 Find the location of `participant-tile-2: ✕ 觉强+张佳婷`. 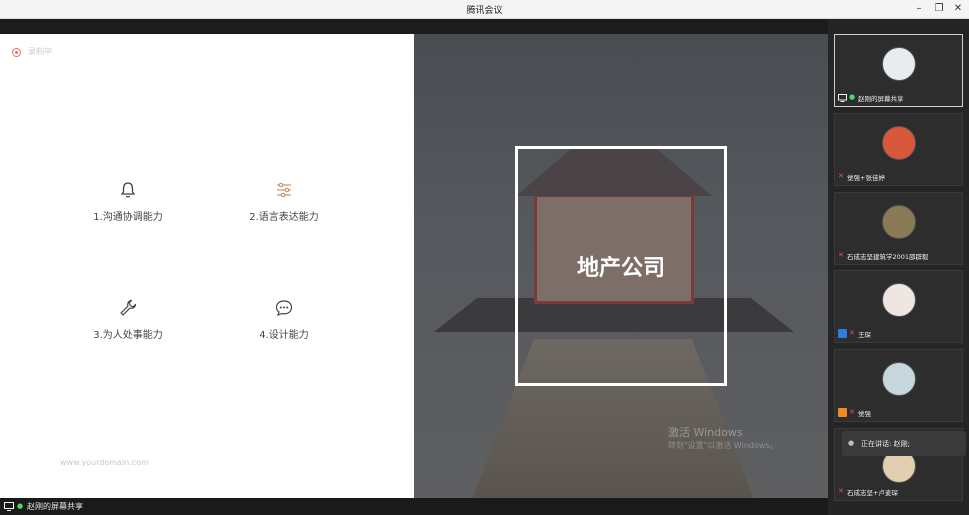

participant-tile-2: ✕ 觉强+张佳婷 is located at coordinates (898, 149).